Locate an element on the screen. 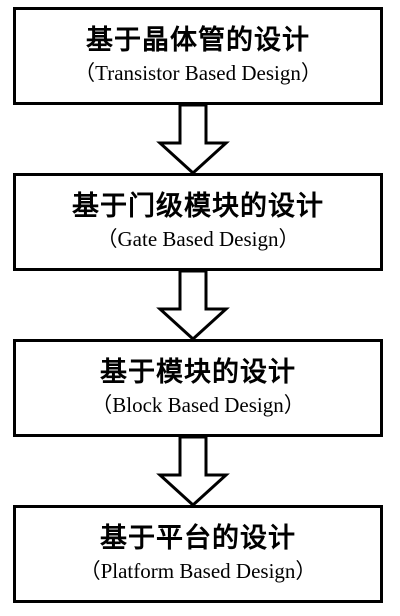 The height and width of the screenshot is (616, 400). stage-box-gate: 基于门级模块的设计 （Gate Based Design） is located at coordinates (198, 222).